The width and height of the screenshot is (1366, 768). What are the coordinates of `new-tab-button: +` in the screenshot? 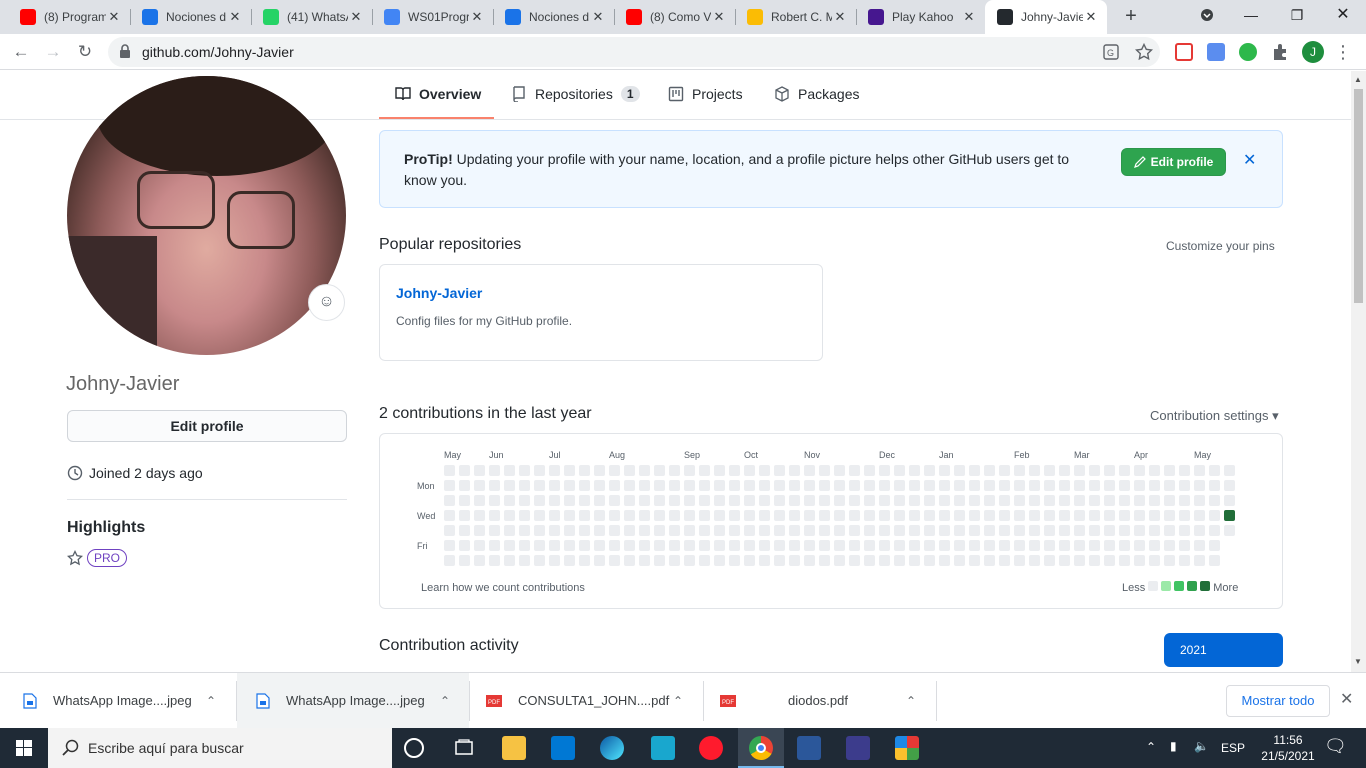 It's located at (1131, 17).